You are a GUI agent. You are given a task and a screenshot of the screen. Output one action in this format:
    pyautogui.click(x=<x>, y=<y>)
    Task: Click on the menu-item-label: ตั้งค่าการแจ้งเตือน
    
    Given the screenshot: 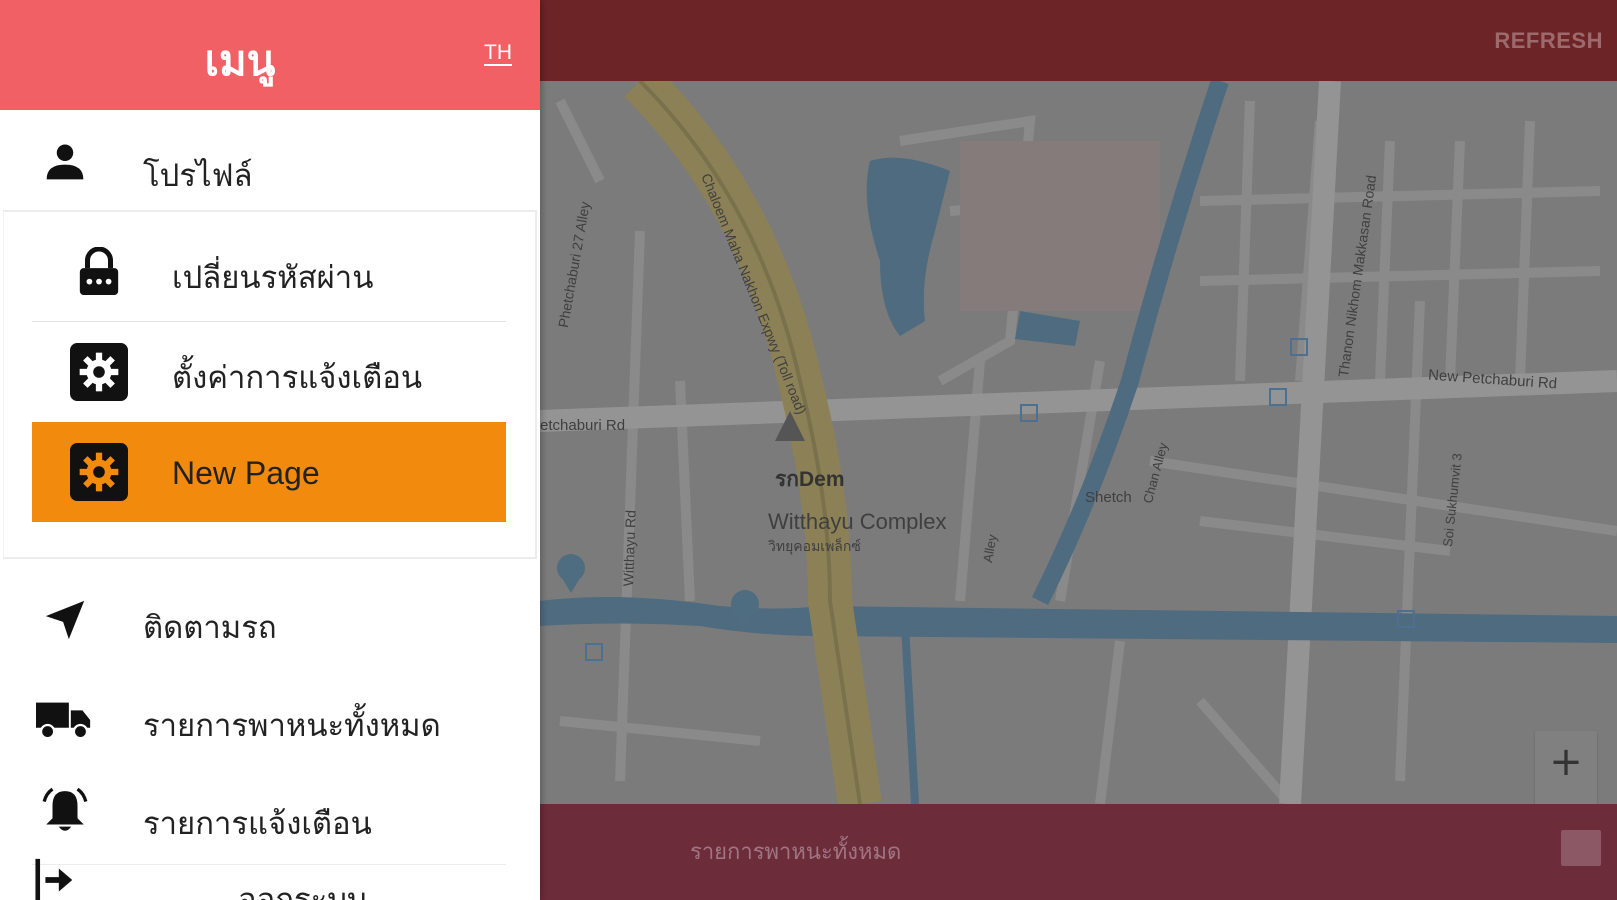 What is the action you would take?
    pyautogui.click(x=297, y=378)
    